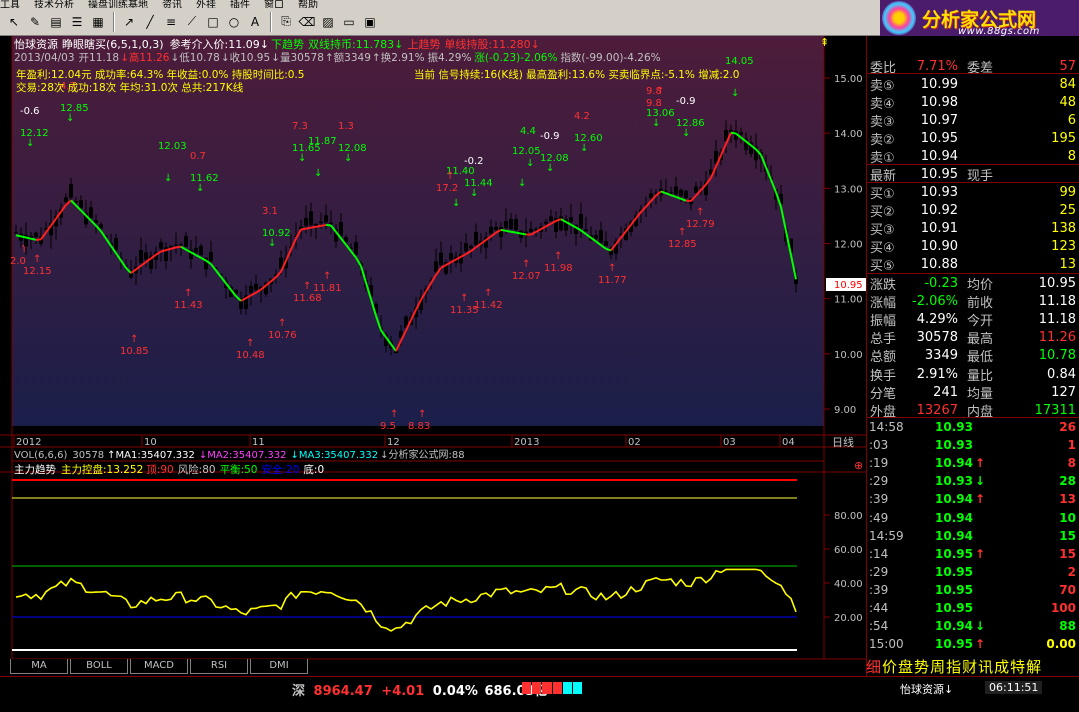 The width and height of the screenshot is (1079, 712). Describe the element at coordinates (159, 666) in the screenshot. I see `tab-macd: MACD` at that location.